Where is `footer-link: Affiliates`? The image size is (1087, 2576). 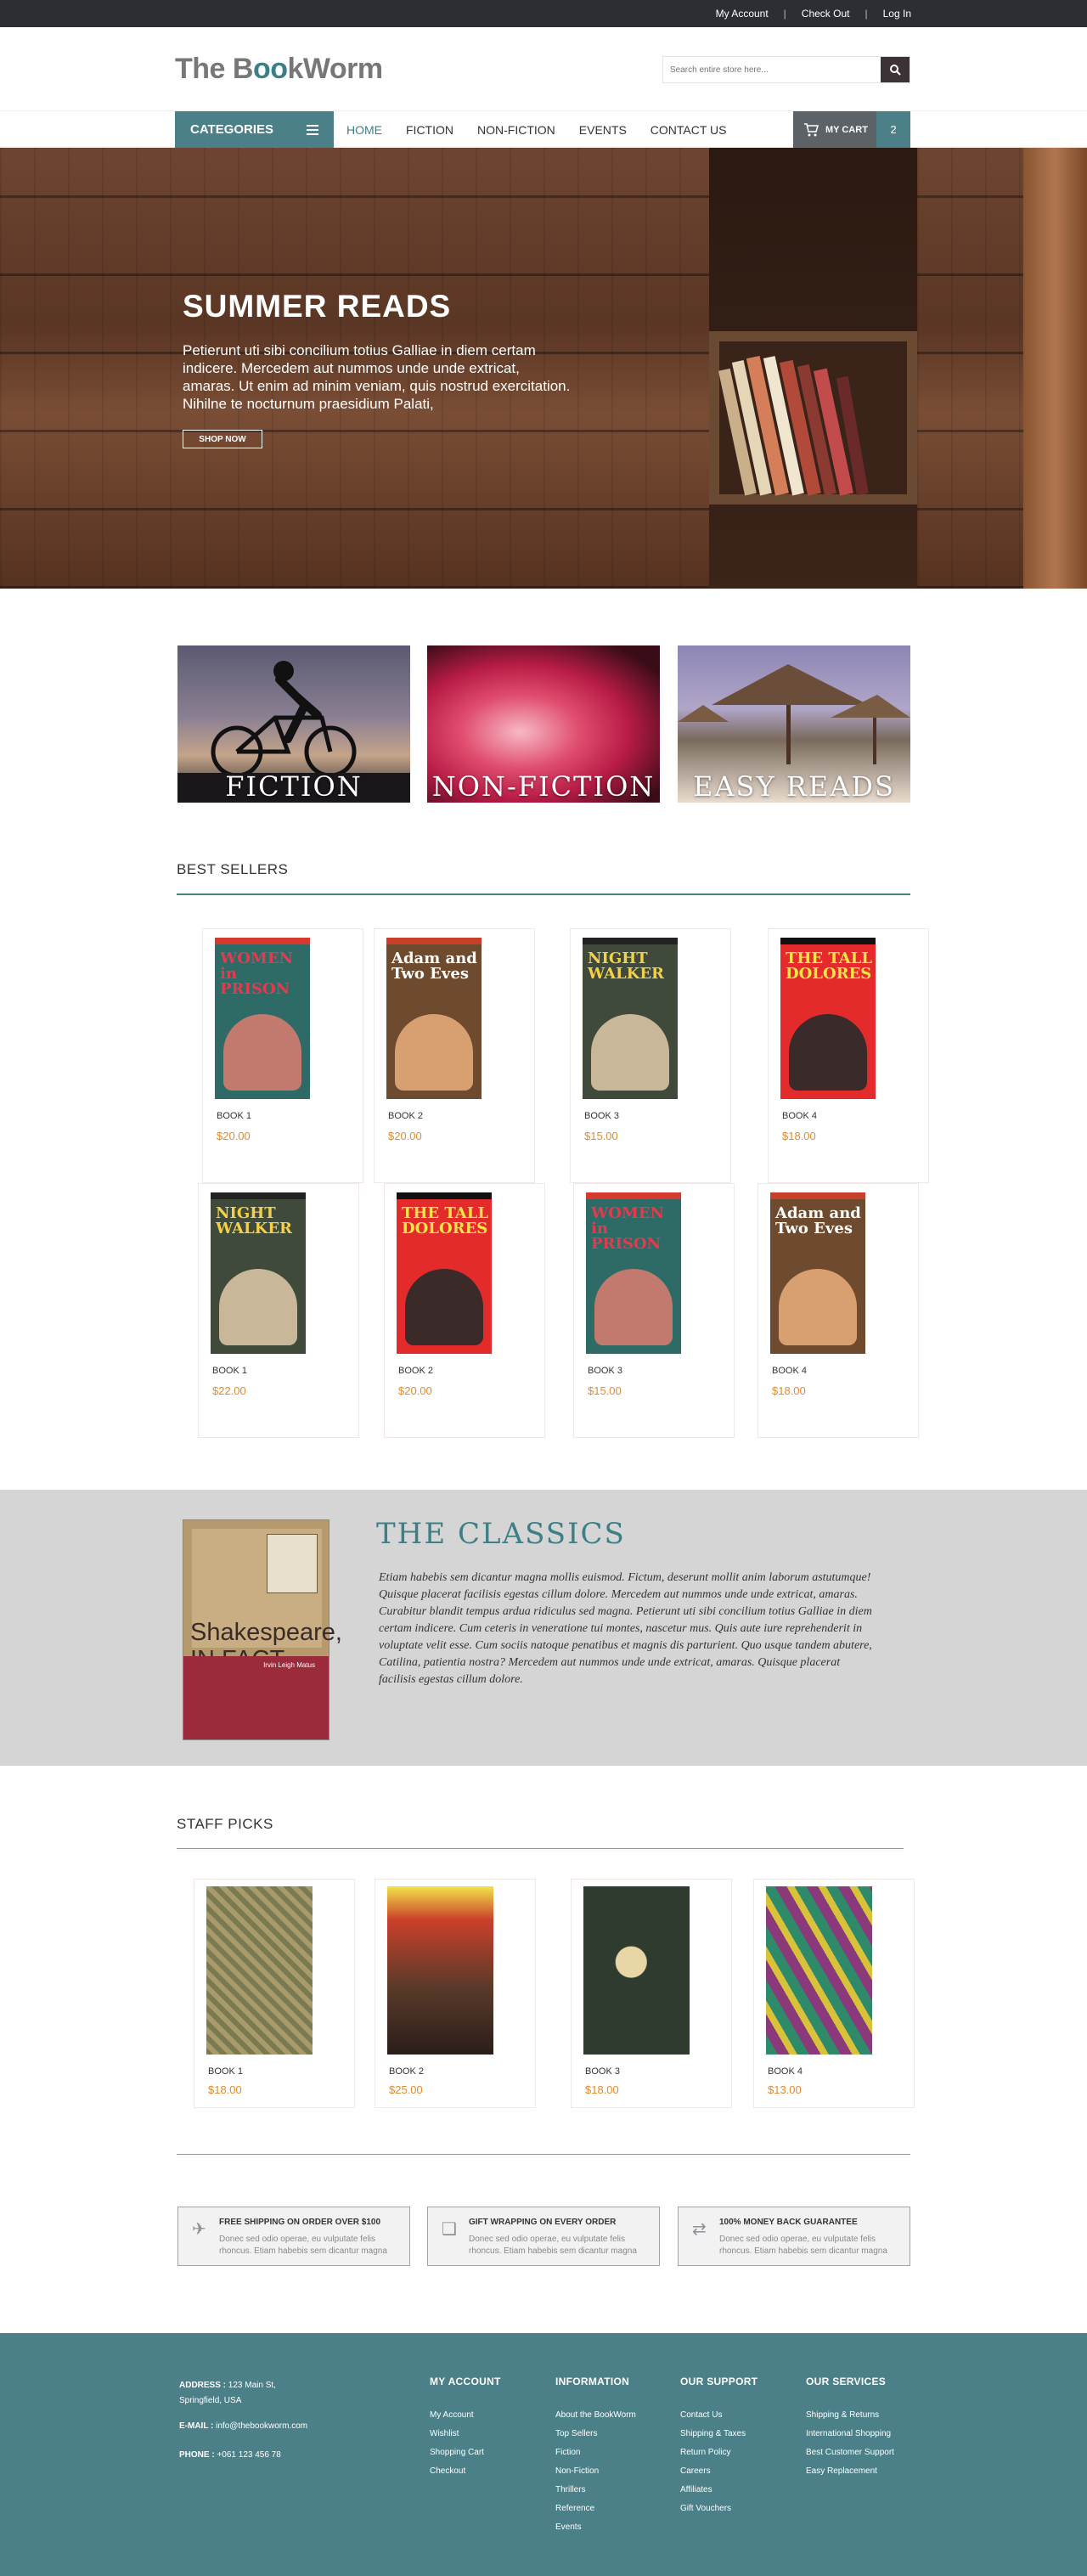 footer-link: Affiliates is located at coordinates (719, 2490).